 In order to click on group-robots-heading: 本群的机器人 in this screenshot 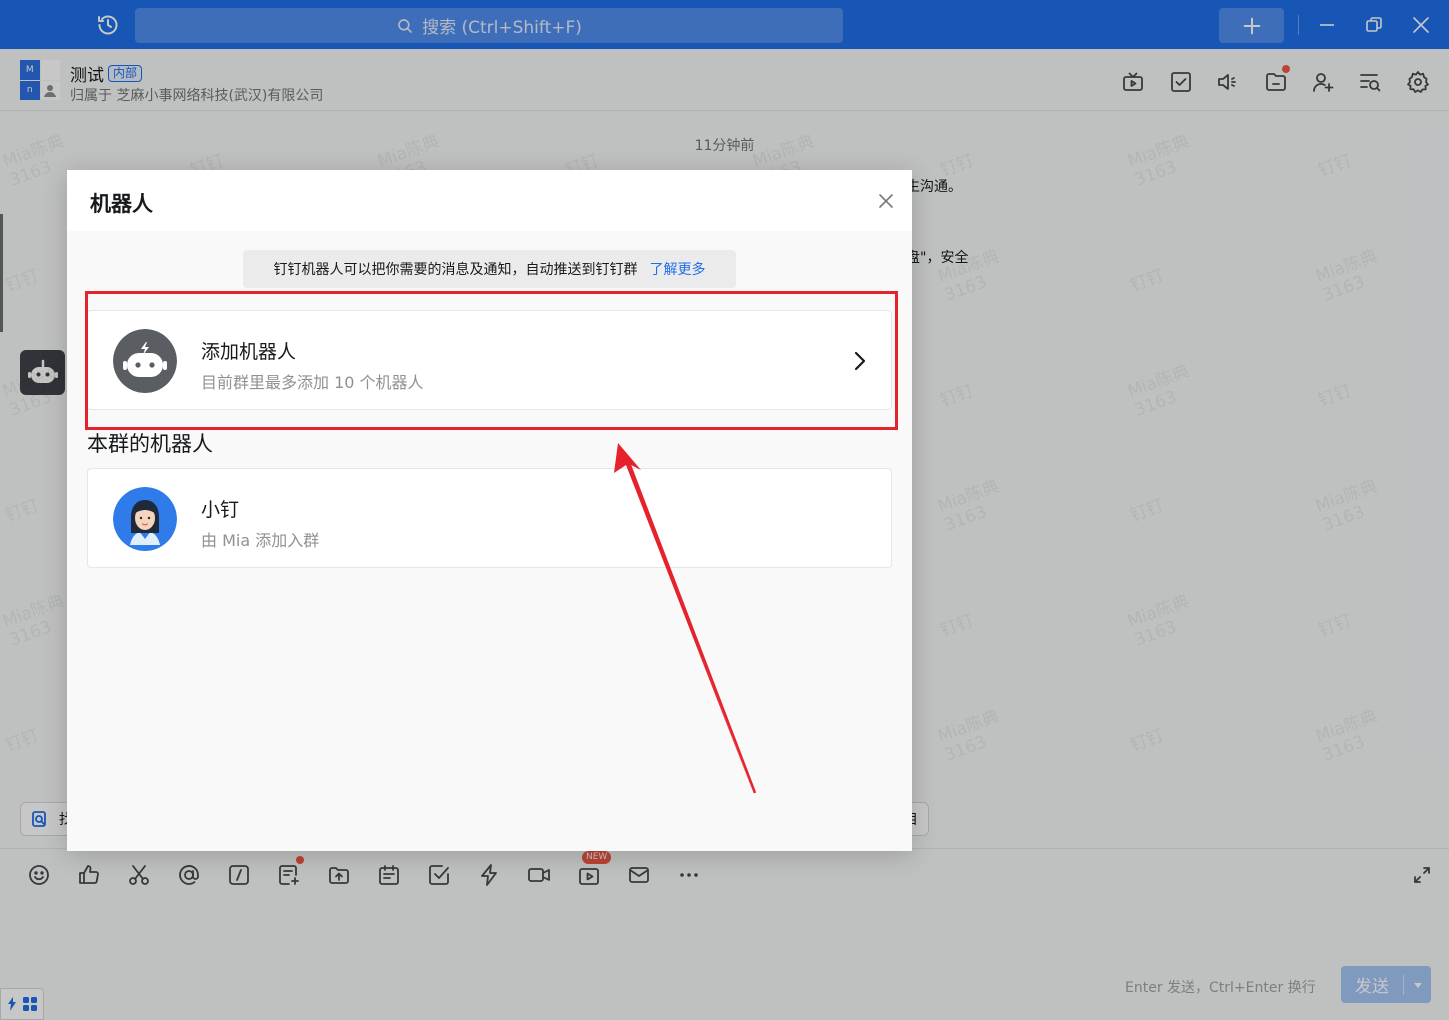, I will do `click(150, 444)`.